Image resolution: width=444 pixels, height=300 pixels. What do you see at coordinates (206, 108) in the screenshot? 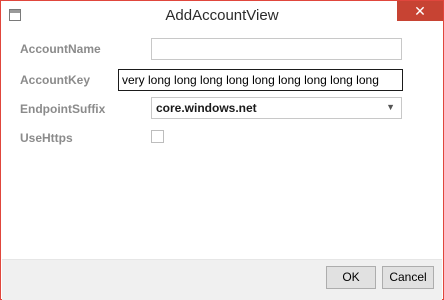
I see `endpoint-suffix-value: core.windows.net` at bounding box center [206, 108].